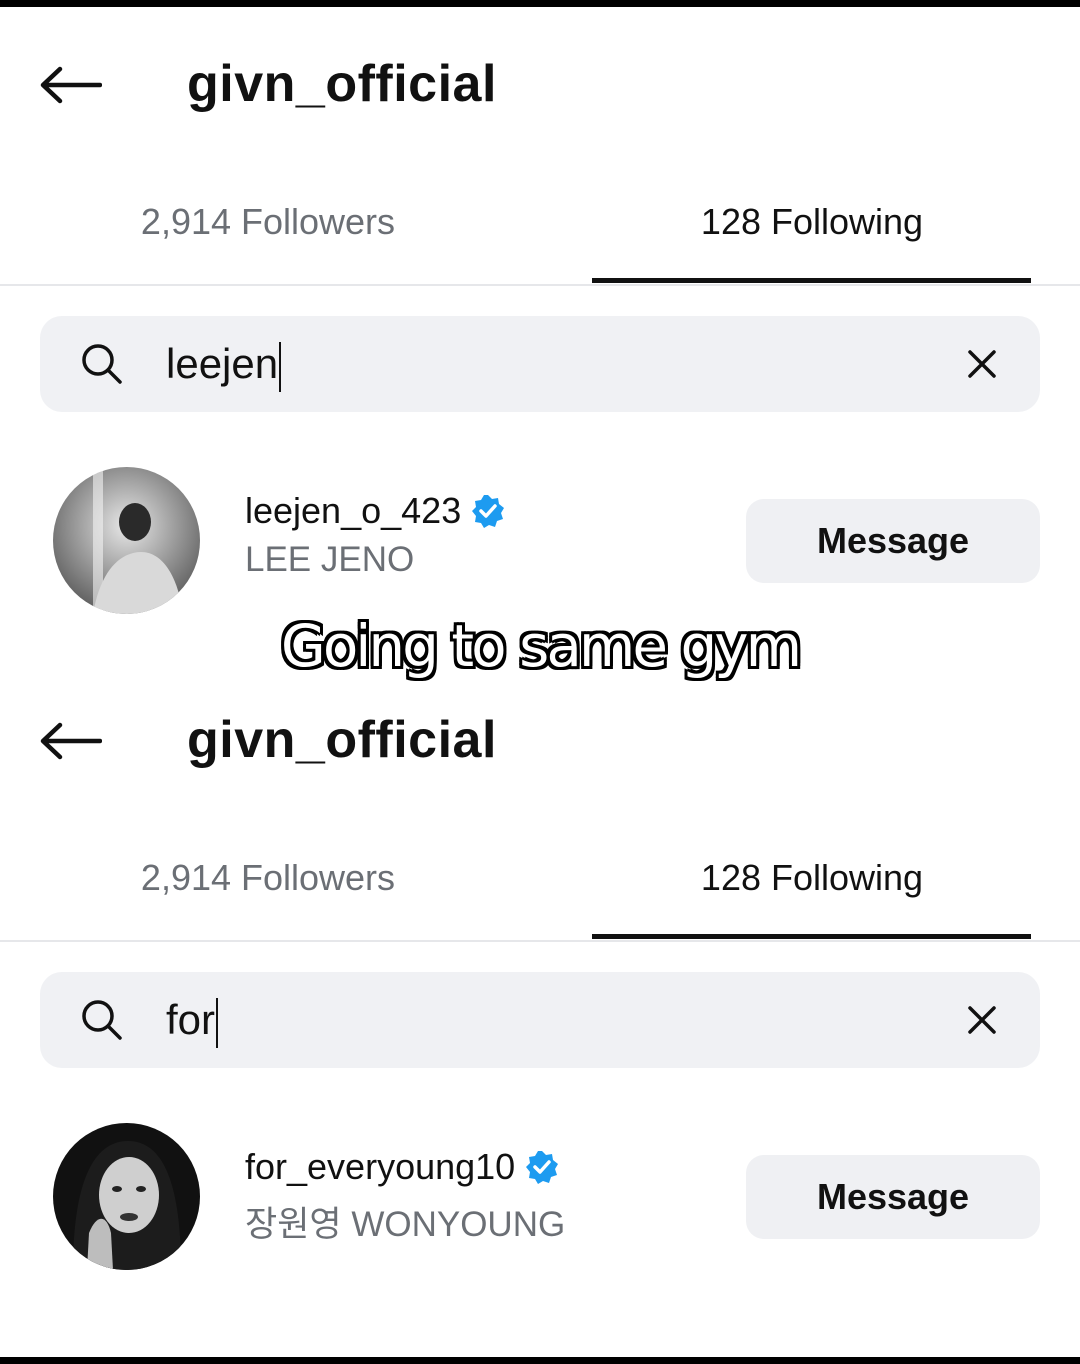 This screenshot has height=1364, width=1080. What do you see at coordinates (540, 1360) in the screenshot?
I see `frame-border-bottom` at bounding box center [540, 1360].